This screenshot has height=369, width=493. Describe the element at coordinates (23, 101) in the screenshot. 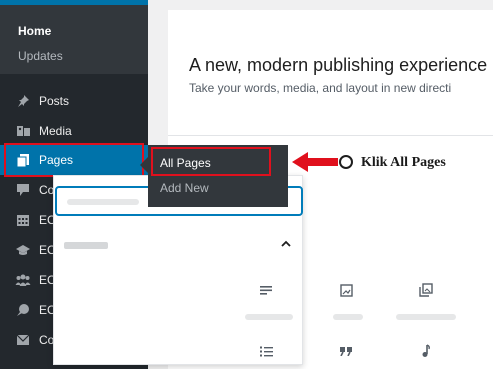

I see `pin-icon` at that location.